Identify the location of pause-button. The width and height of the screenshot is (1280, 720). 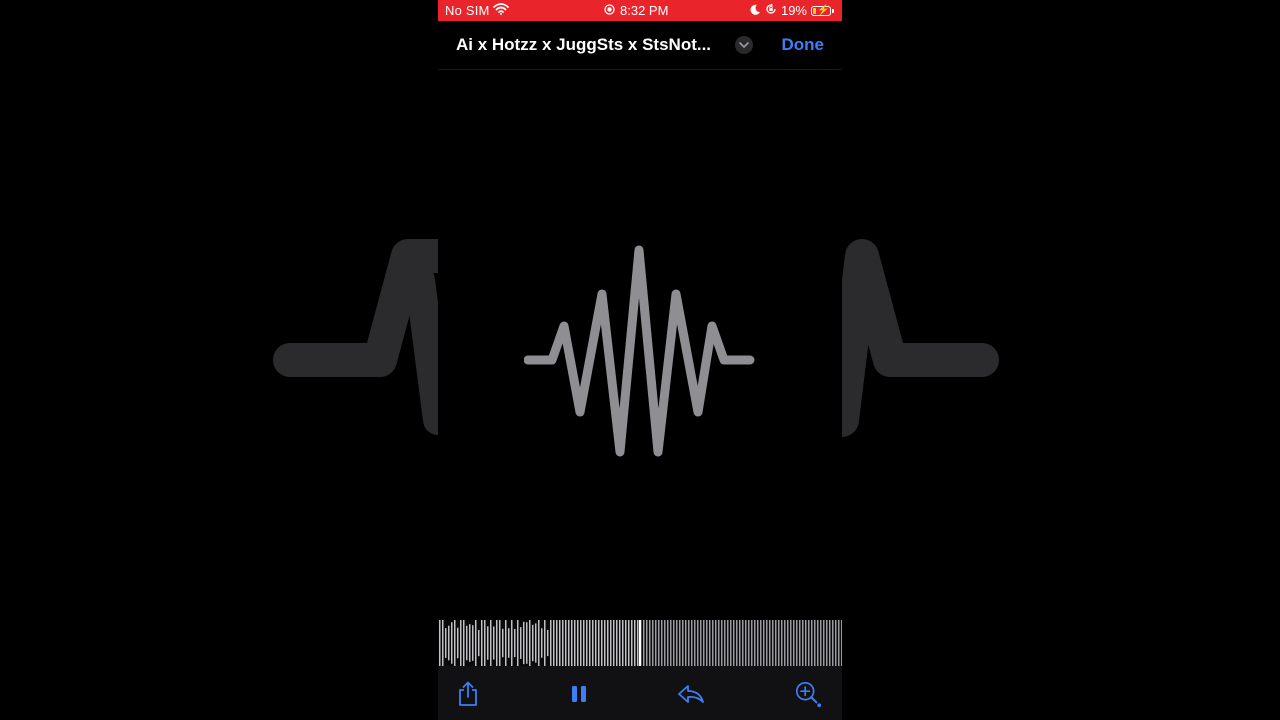
(579, 694).